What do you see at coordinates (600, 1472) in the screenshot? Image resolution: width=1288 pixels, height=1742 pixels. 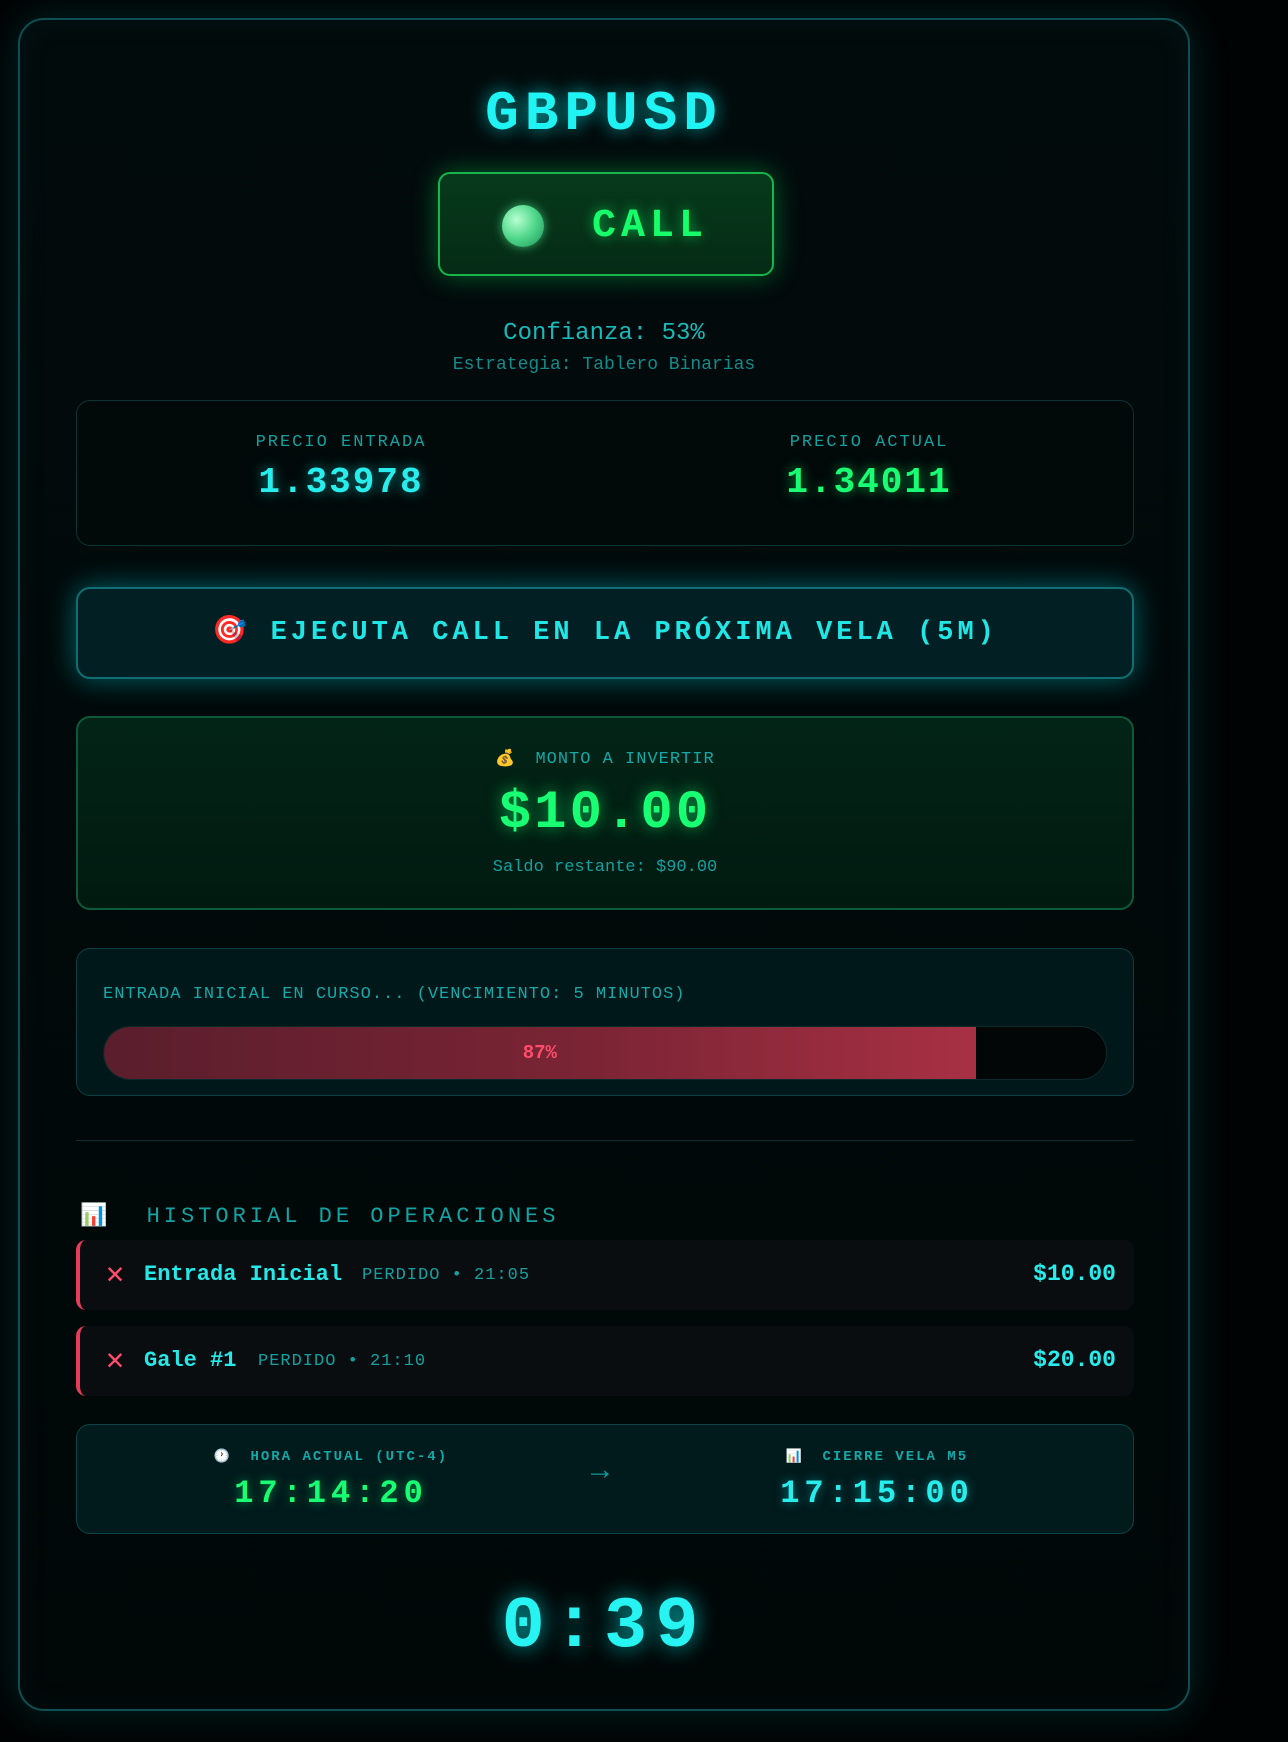 I see `arrow-right-icon: →` at bounding box center [600, 1472].